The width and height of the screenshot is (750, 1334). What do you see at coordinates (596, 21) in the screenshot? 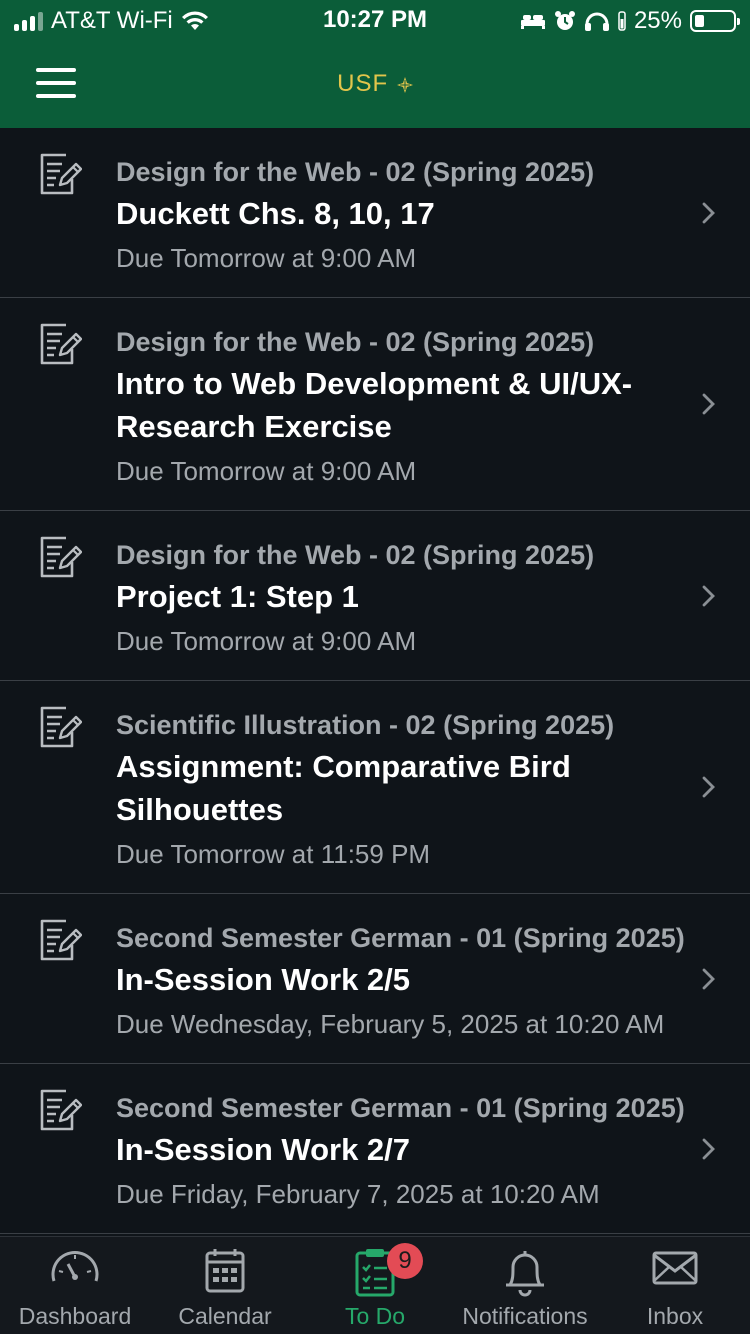
I see `headphones-icon` at bounding box center [596, 21].